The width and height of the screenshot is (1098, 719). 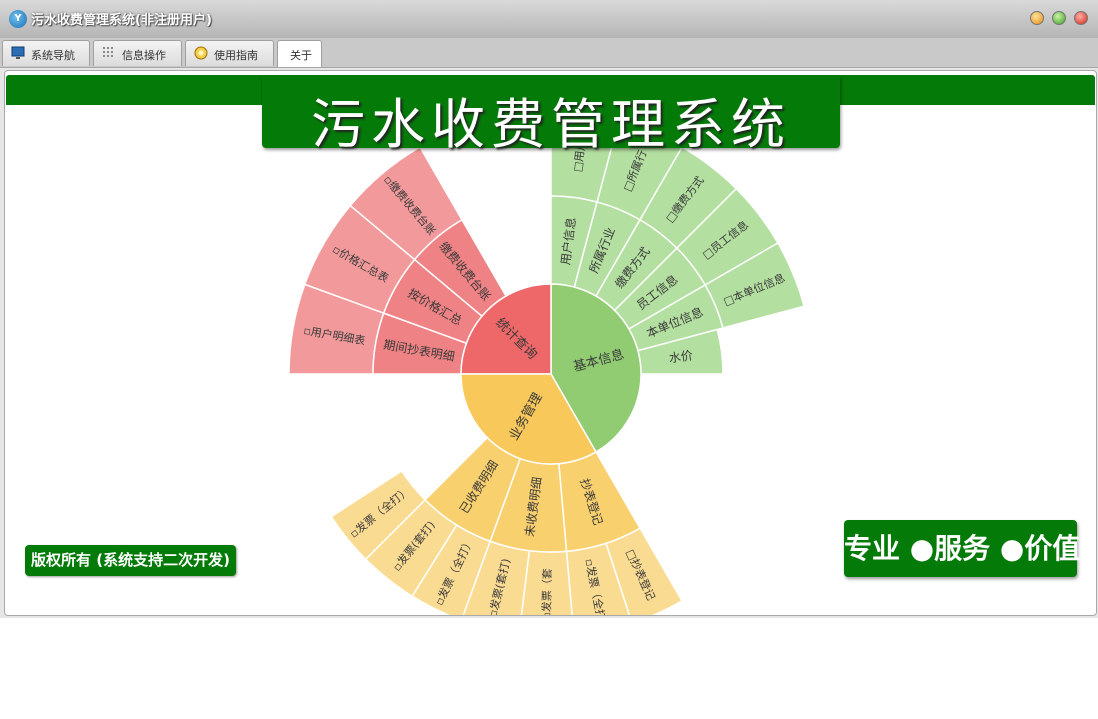 What do you see at coordinates (121, 20) in the screenshot?
I see `window-title: 污水收费管理系统(非注册用户)` at bounding box center [121, 20].